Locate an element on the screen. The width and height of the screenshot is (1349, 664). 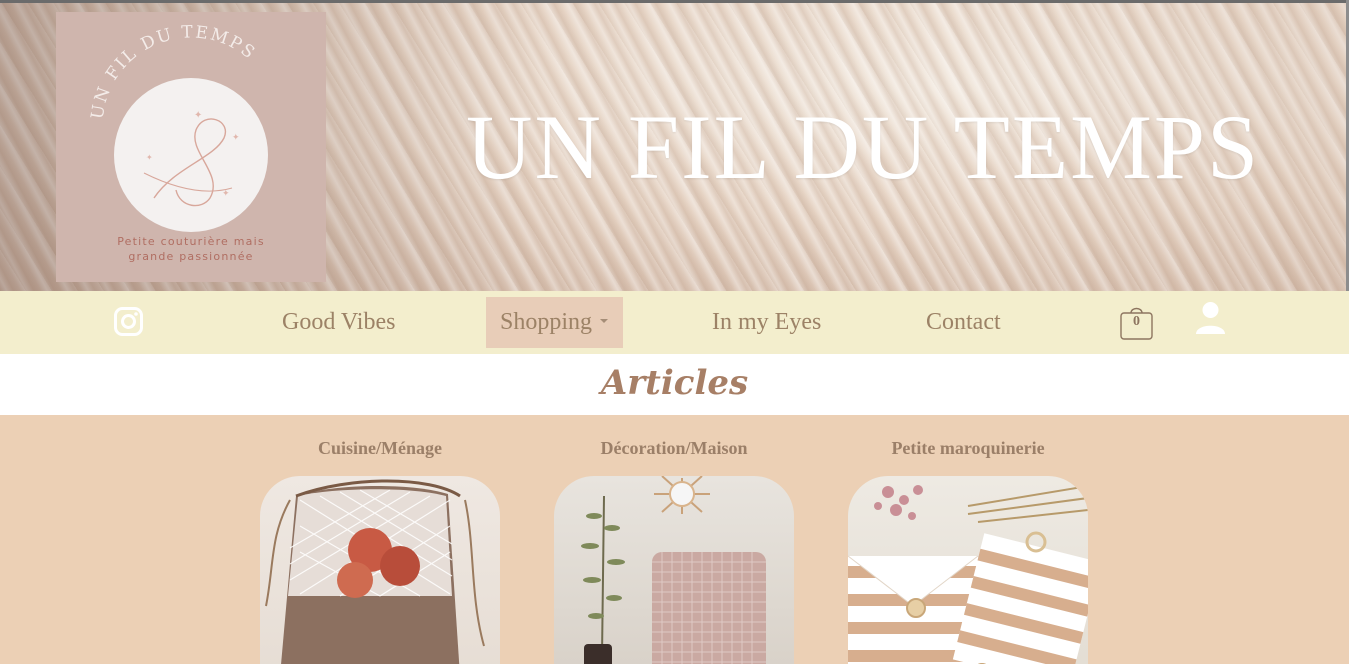
logo-emblem: ✦ ✦ ✦ ✦ is located at coordinates (191, 155).